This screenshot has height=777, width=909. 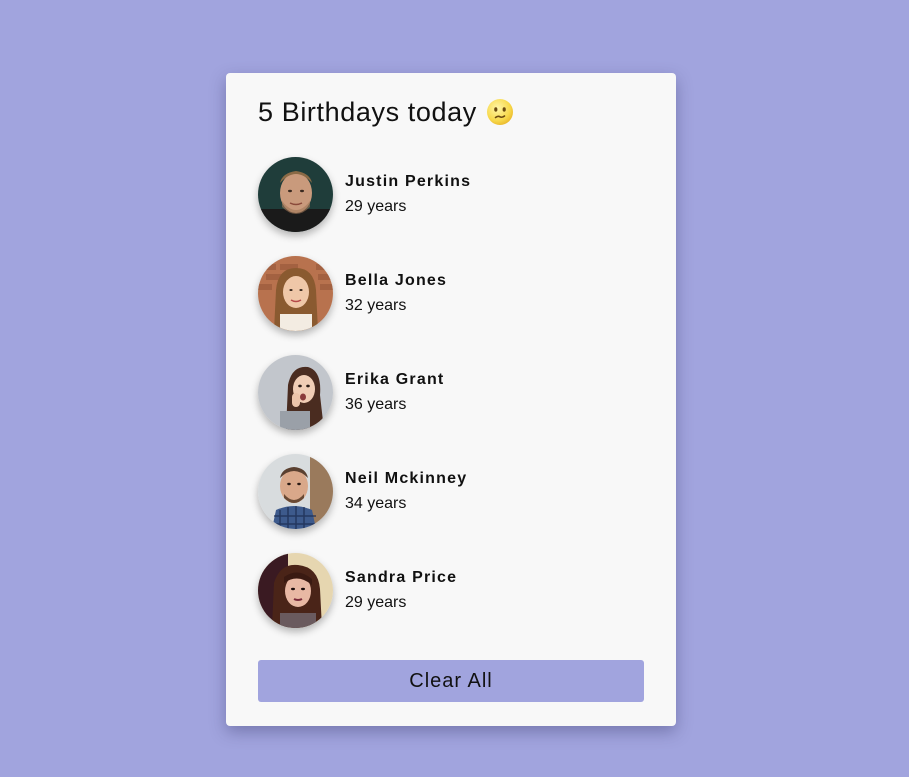 I want to click on person-name: Neil Mckinney, so click(x=406, y=478).